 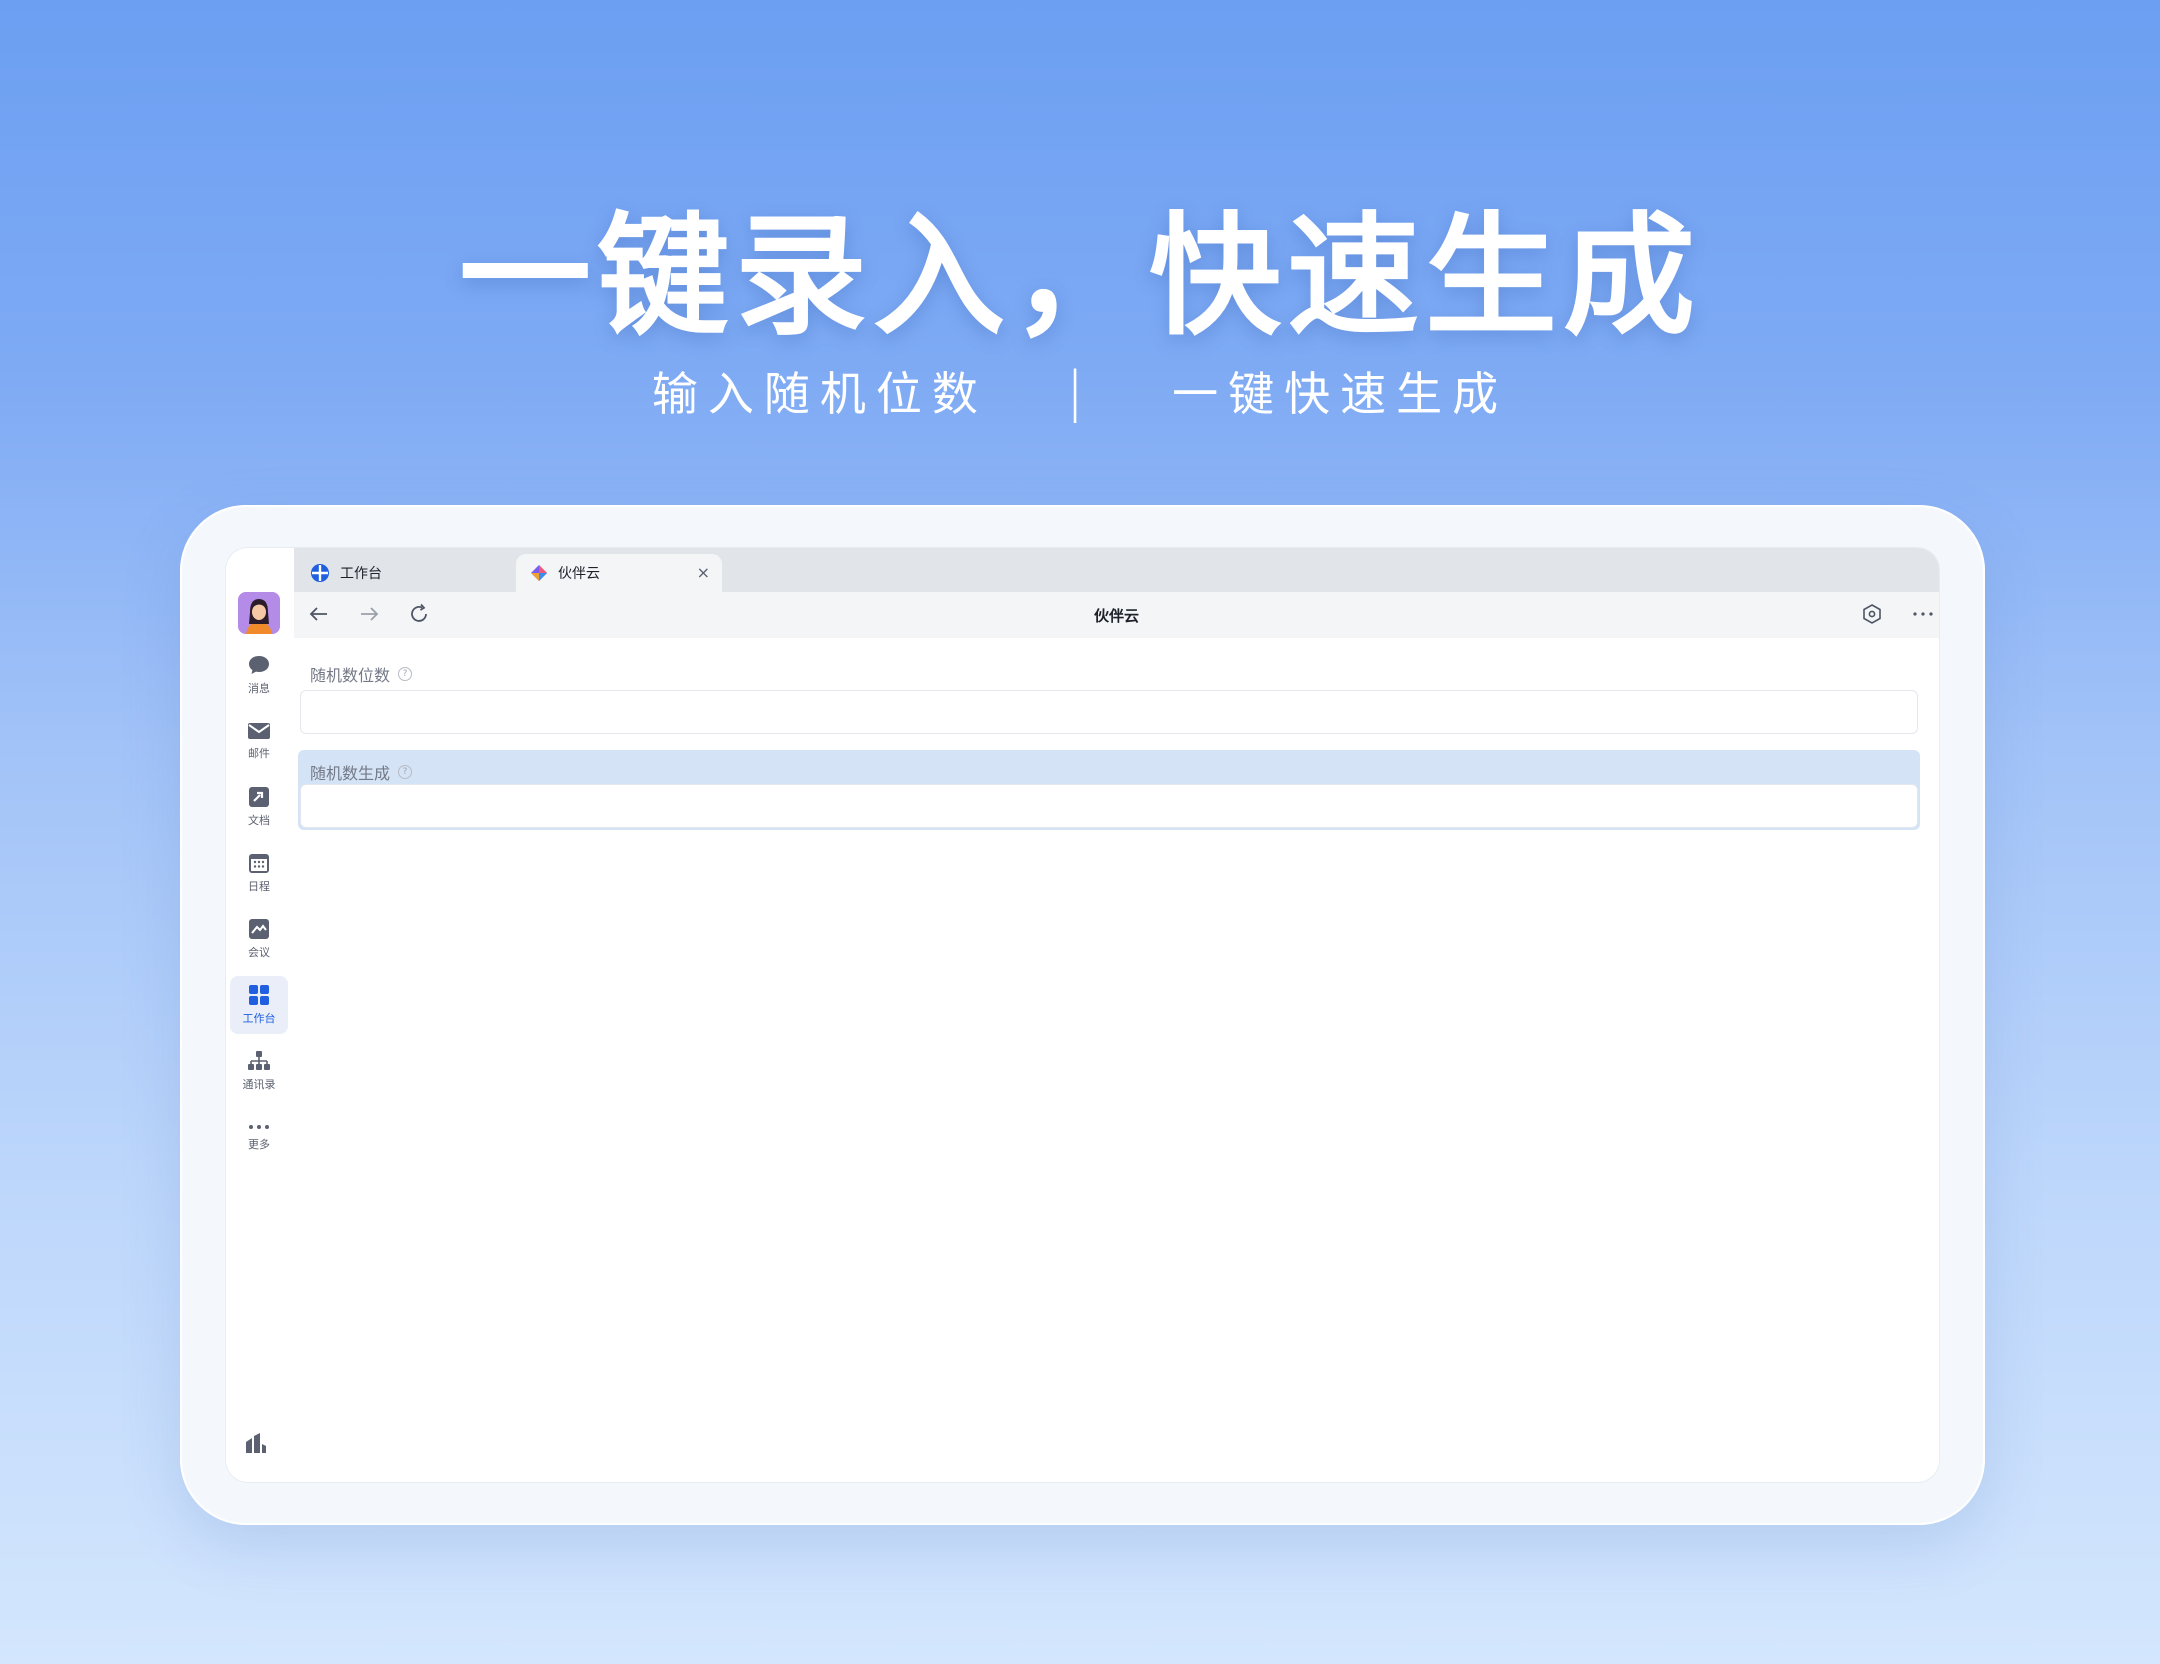 I want to click on sidebar-item-label: 更多, so click(x=259, y=1144).